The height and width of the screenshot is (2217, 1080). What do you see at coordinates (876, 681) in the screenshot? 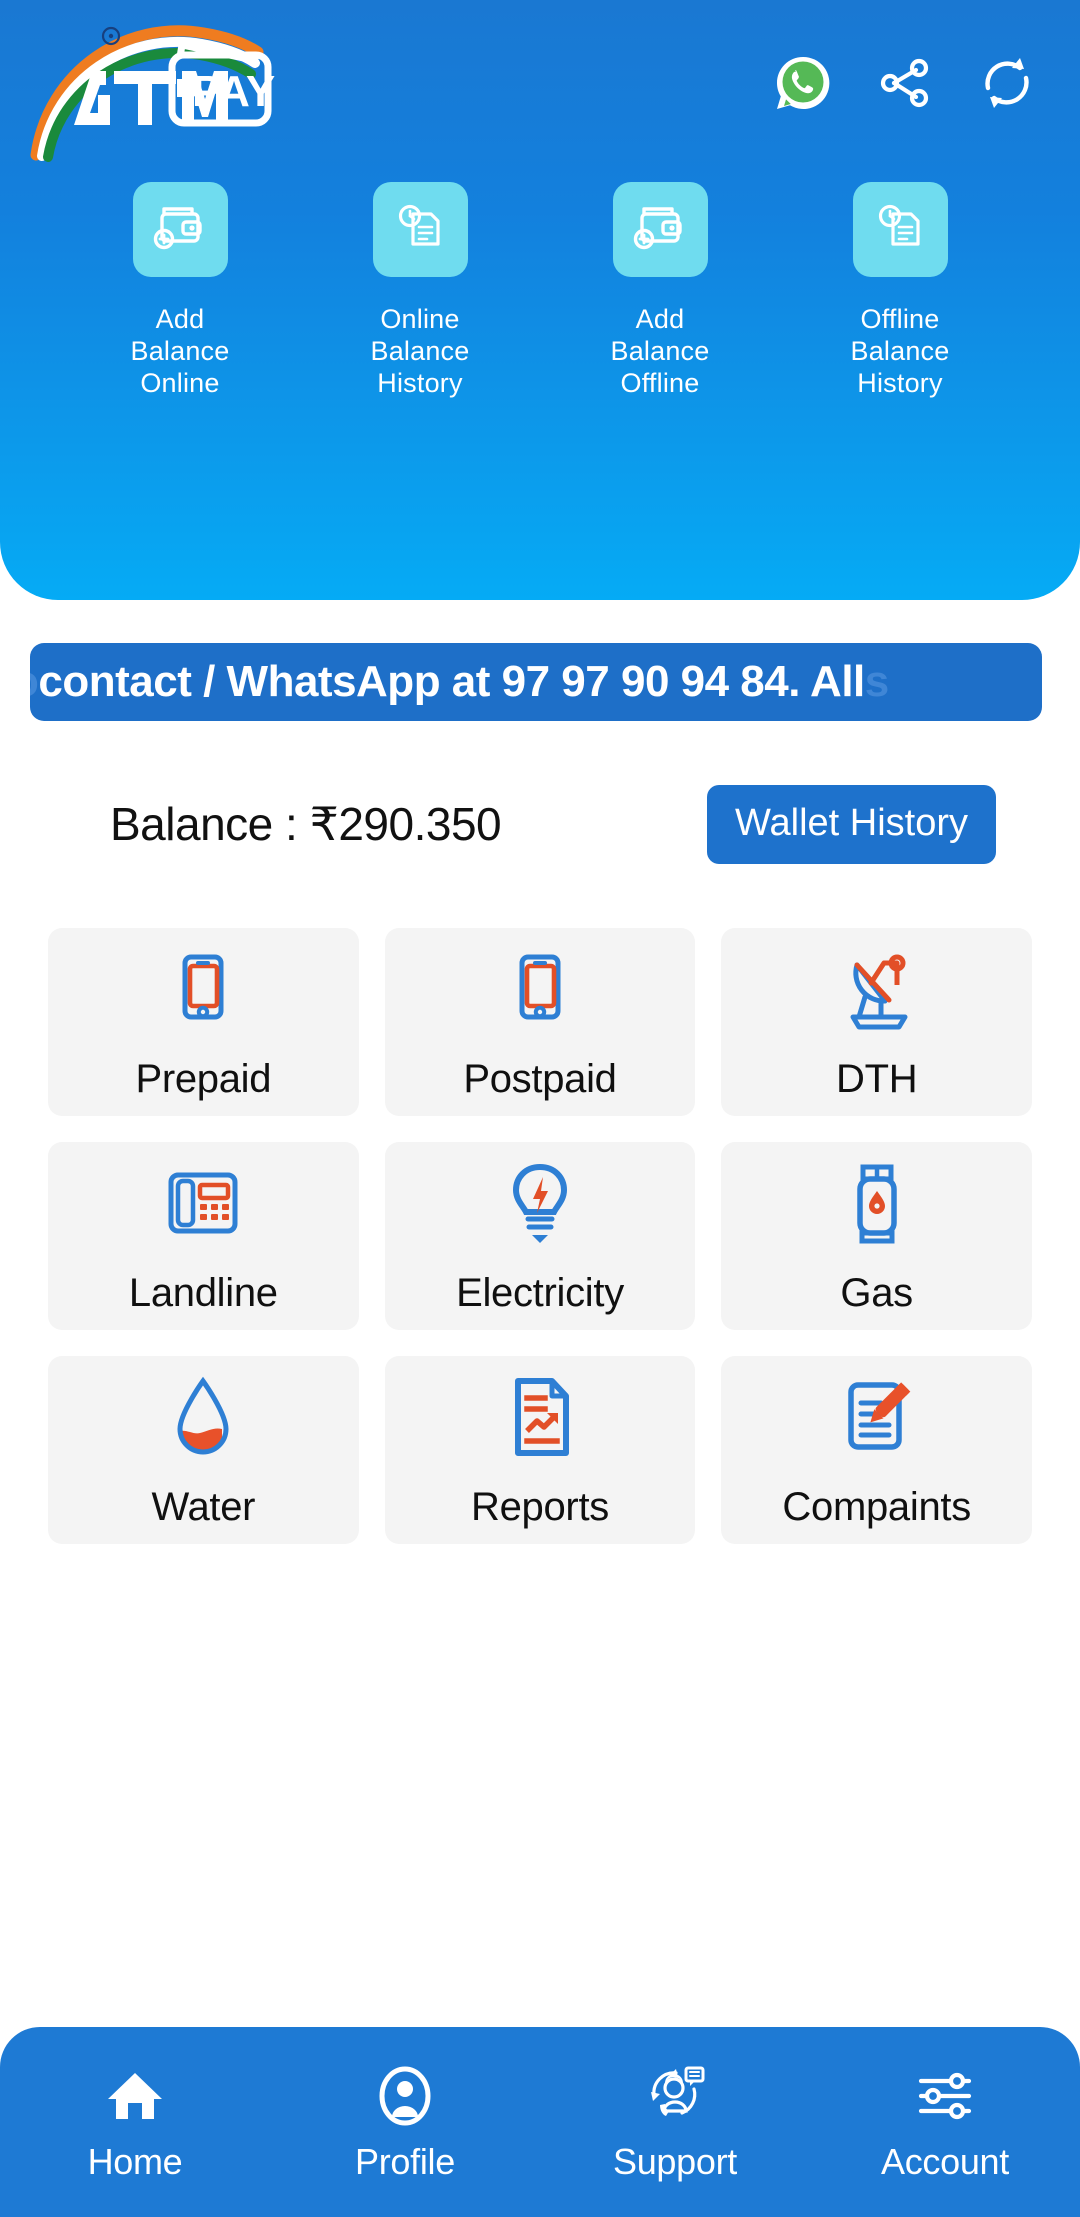
I see `marquee-suffix: s` at bounding box center [876, 681].